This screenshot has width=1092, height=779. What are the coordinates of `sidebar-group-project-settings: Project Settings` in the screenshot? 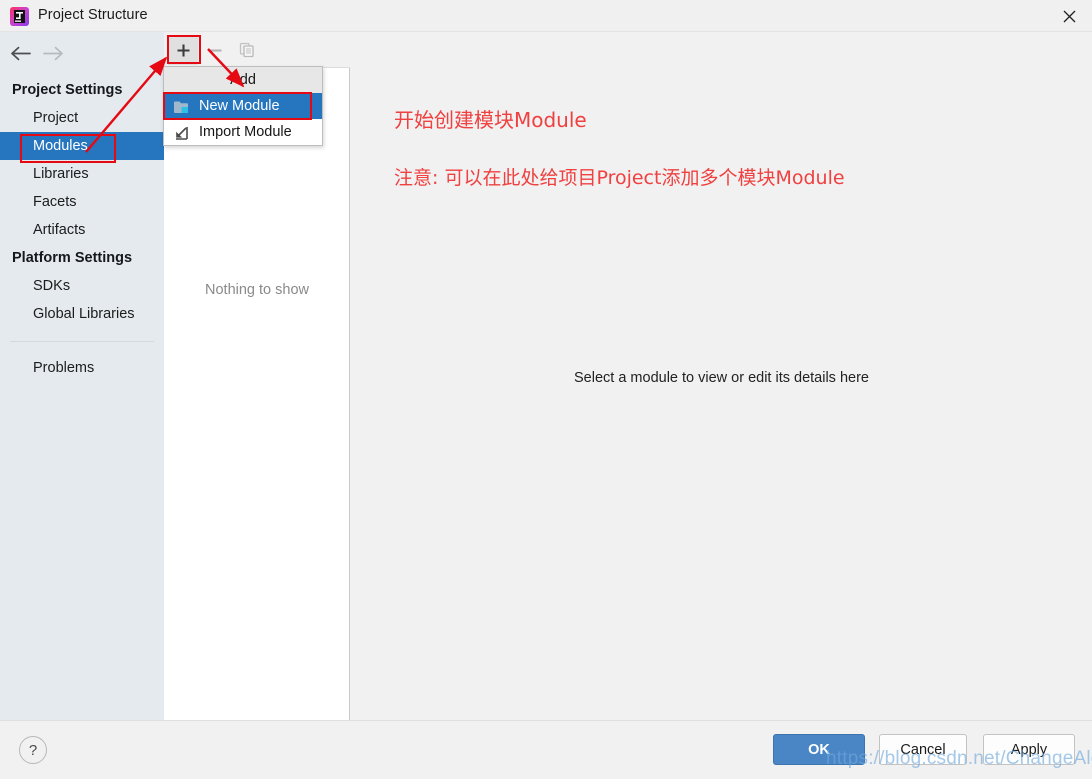 It's located at (67, 90).